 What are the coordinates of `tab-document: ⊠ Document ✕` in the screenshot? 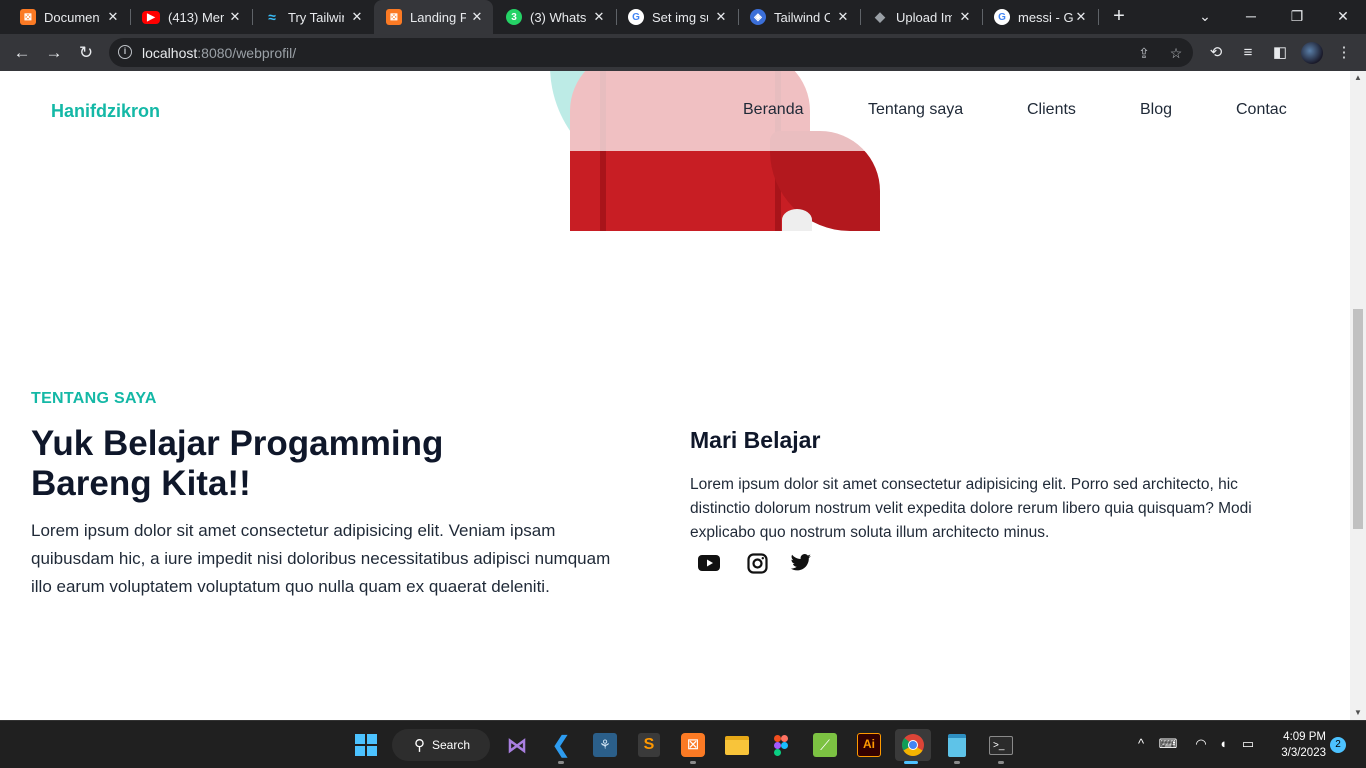 It's located at (68, 17).